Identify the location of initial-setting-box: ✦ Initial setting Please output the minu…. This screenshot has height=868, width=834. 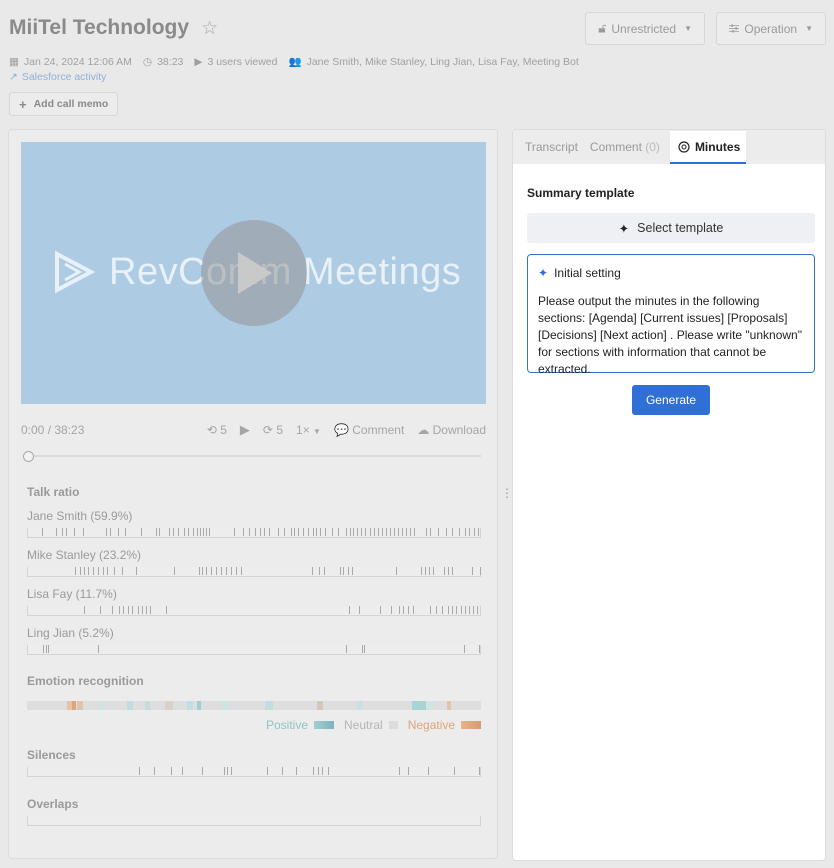
(671, 315).